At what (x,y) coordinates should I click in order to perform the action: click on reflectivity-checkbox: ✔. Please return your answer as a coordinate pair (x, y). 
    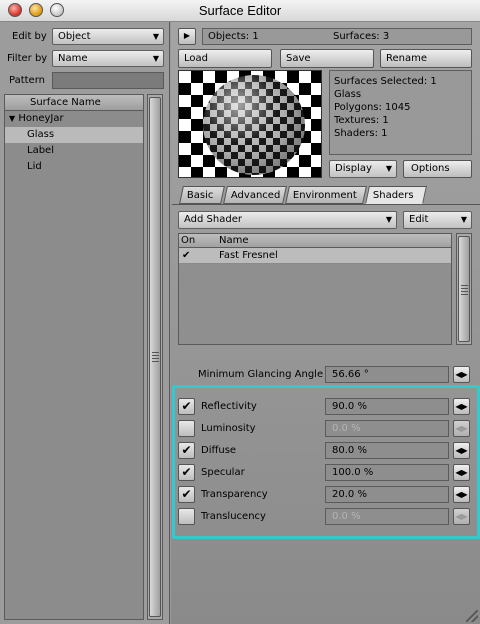
    Looking at the image, I should click on (186, 406).